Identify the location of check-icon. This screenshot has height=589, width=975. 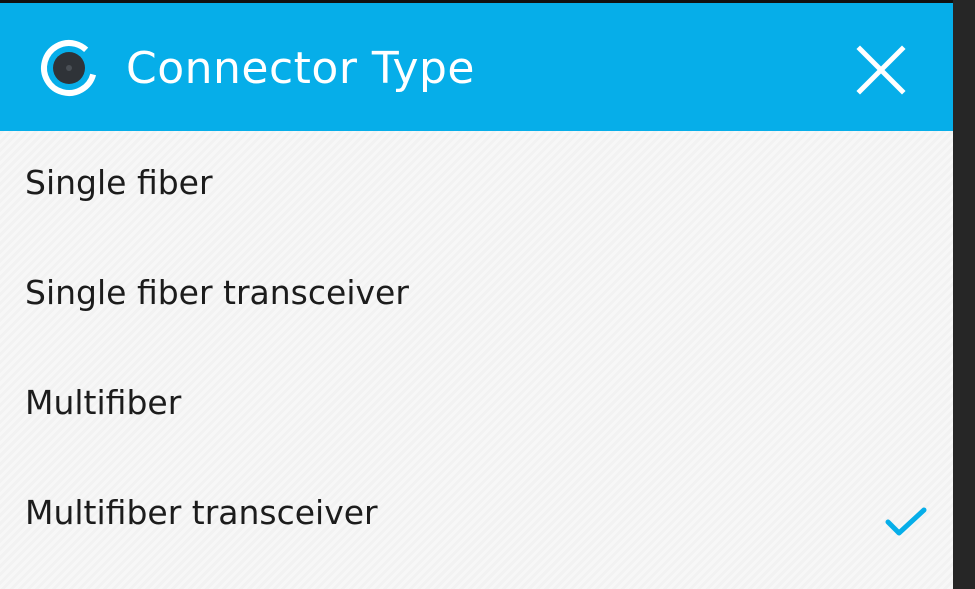
(906, 521).